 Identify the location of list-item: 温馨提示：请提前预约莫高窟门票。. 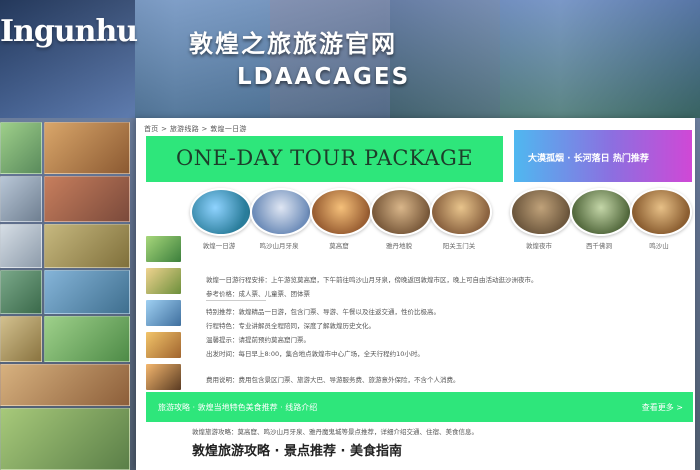
(291, 339).